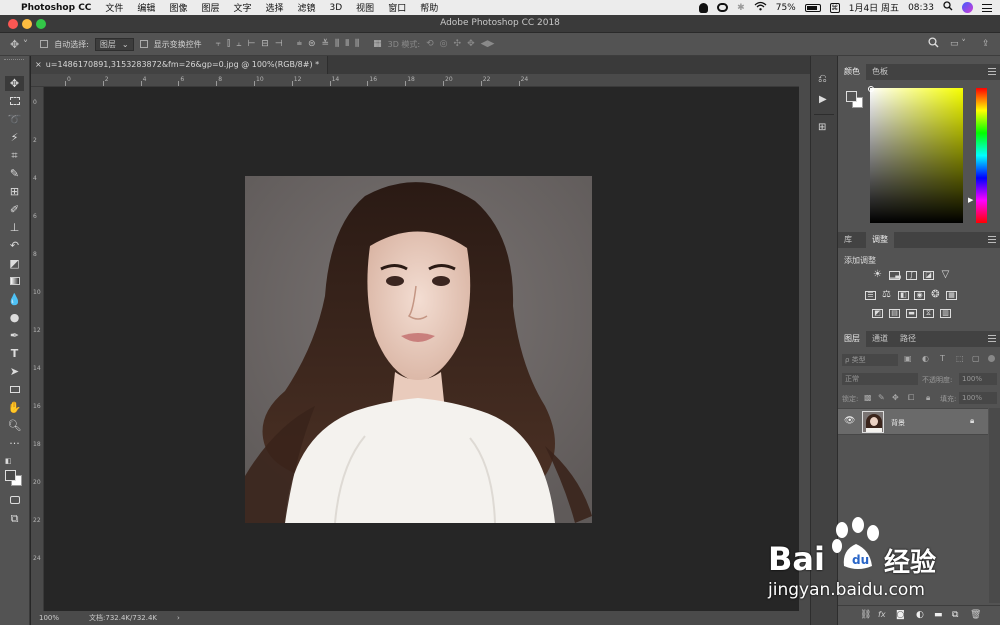  Describe the element at coordinates (822, 127) in the screenshot. I see `properties-panel-icon: ⊞` at that location.